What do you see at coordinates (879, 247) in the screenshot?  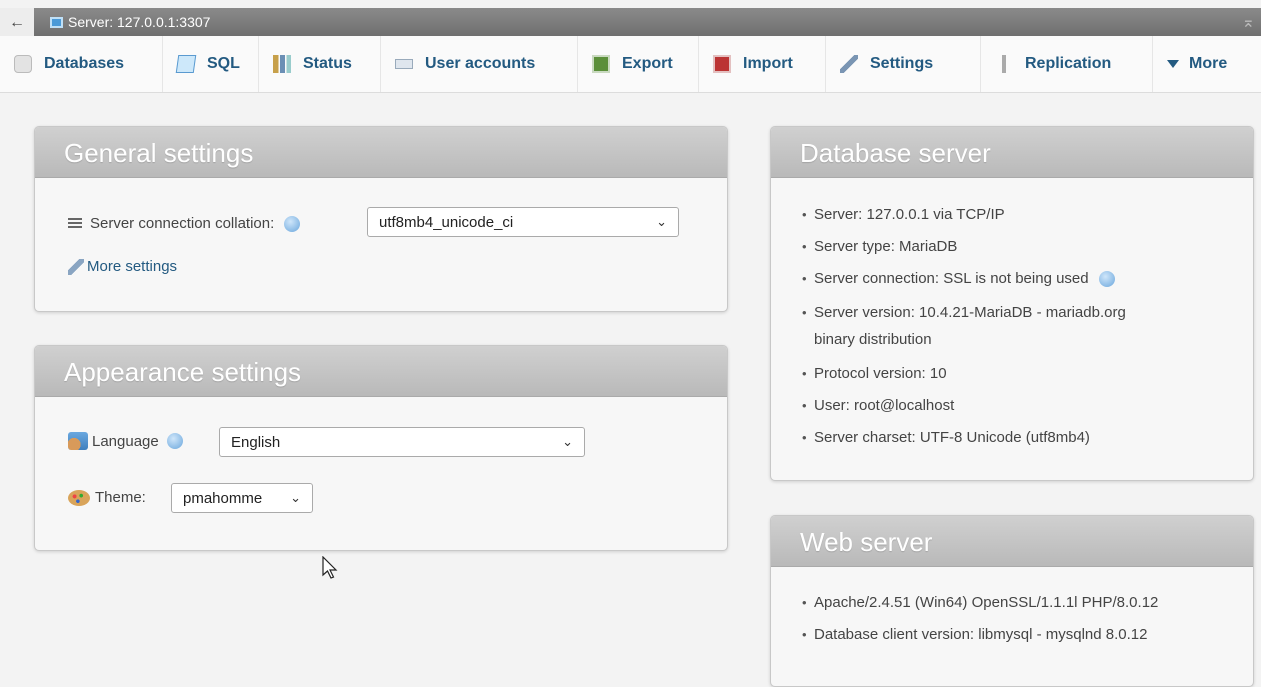 I see `list-item: Server type: MariaDB` at bounding box center [879, 247].